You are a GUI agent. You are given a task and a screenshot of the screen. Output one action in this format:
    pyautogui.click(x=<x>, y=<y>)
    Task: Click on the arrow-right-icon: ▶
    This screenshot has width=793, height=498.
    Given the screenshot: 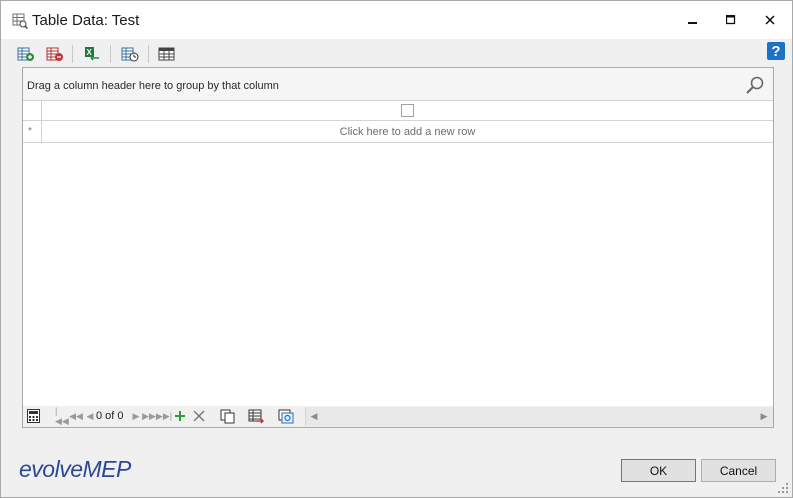 What is the action you would take?
    pyautogui.click(x=764, y=415)
    